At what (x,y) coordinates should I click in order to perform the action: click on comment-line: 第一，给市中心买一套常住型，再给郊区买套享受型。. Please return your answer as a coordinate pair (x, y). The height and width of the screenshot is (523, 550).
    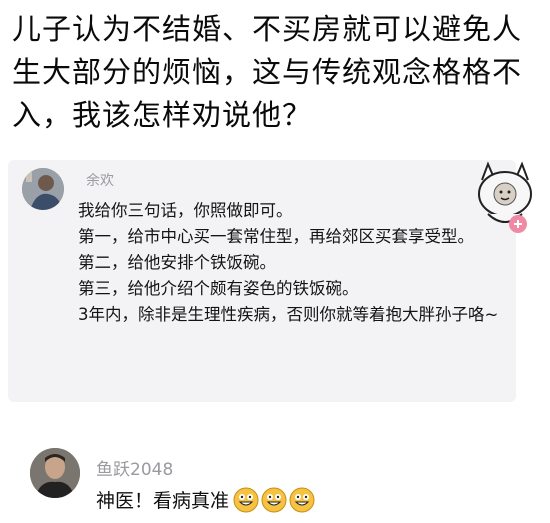
    Looking at the image, I should click on (276, 236).